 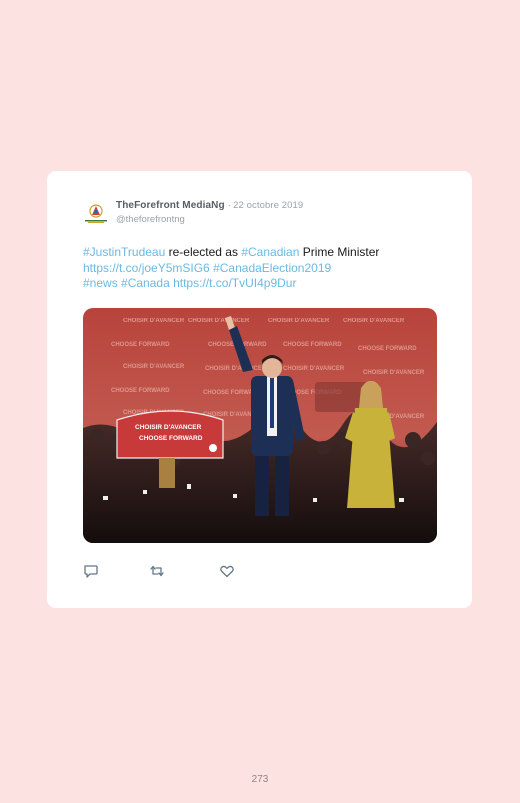 What do you see at coordinates (234, 283) in the screenshot?
I see `tweet-link: https://t.co/TvUI4p9Dur` at bounding box center [234, 283].